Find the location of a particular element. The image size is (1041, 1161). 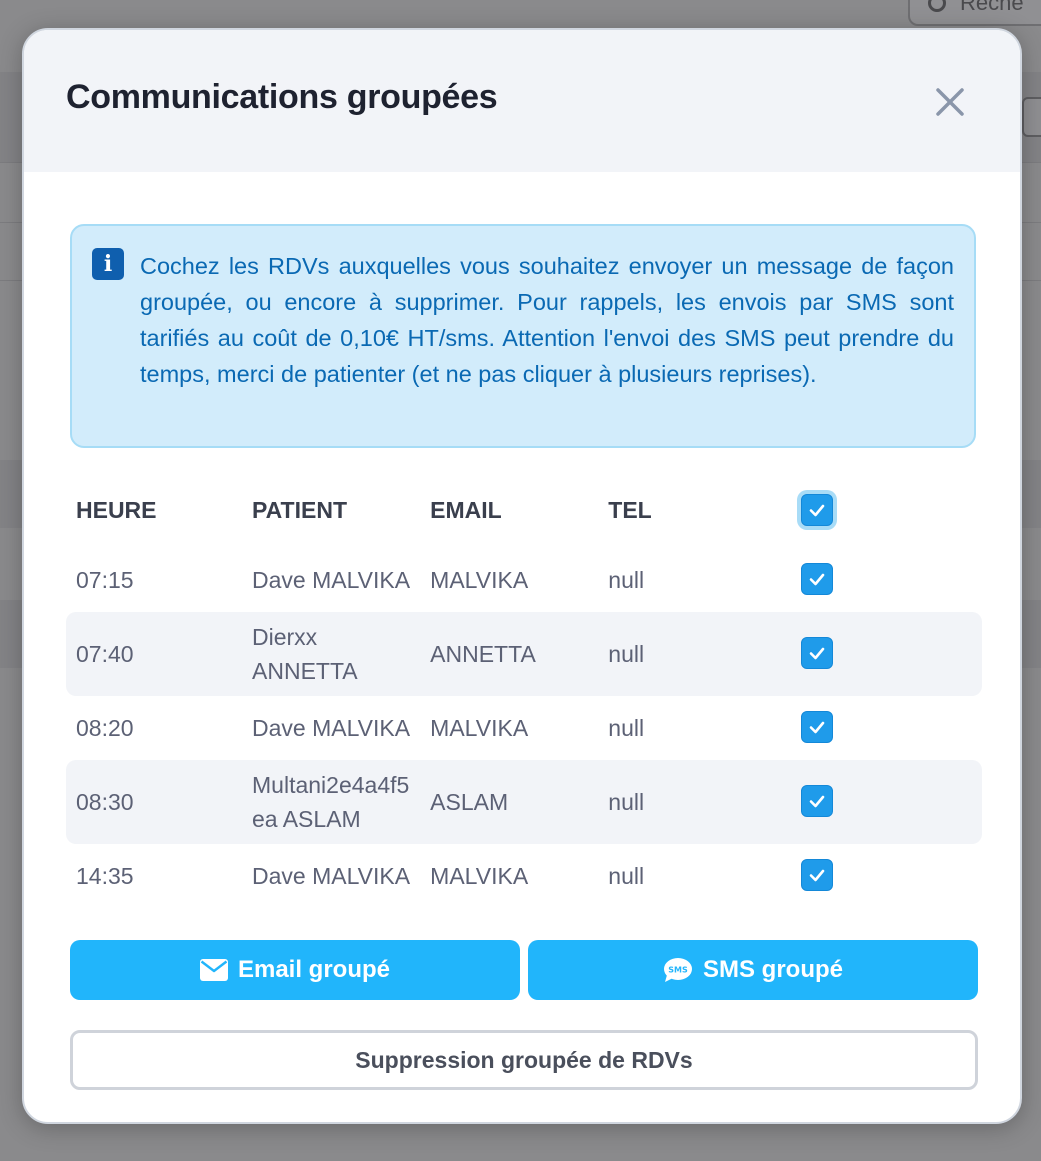

close-button is located at coordinates (950, 102).